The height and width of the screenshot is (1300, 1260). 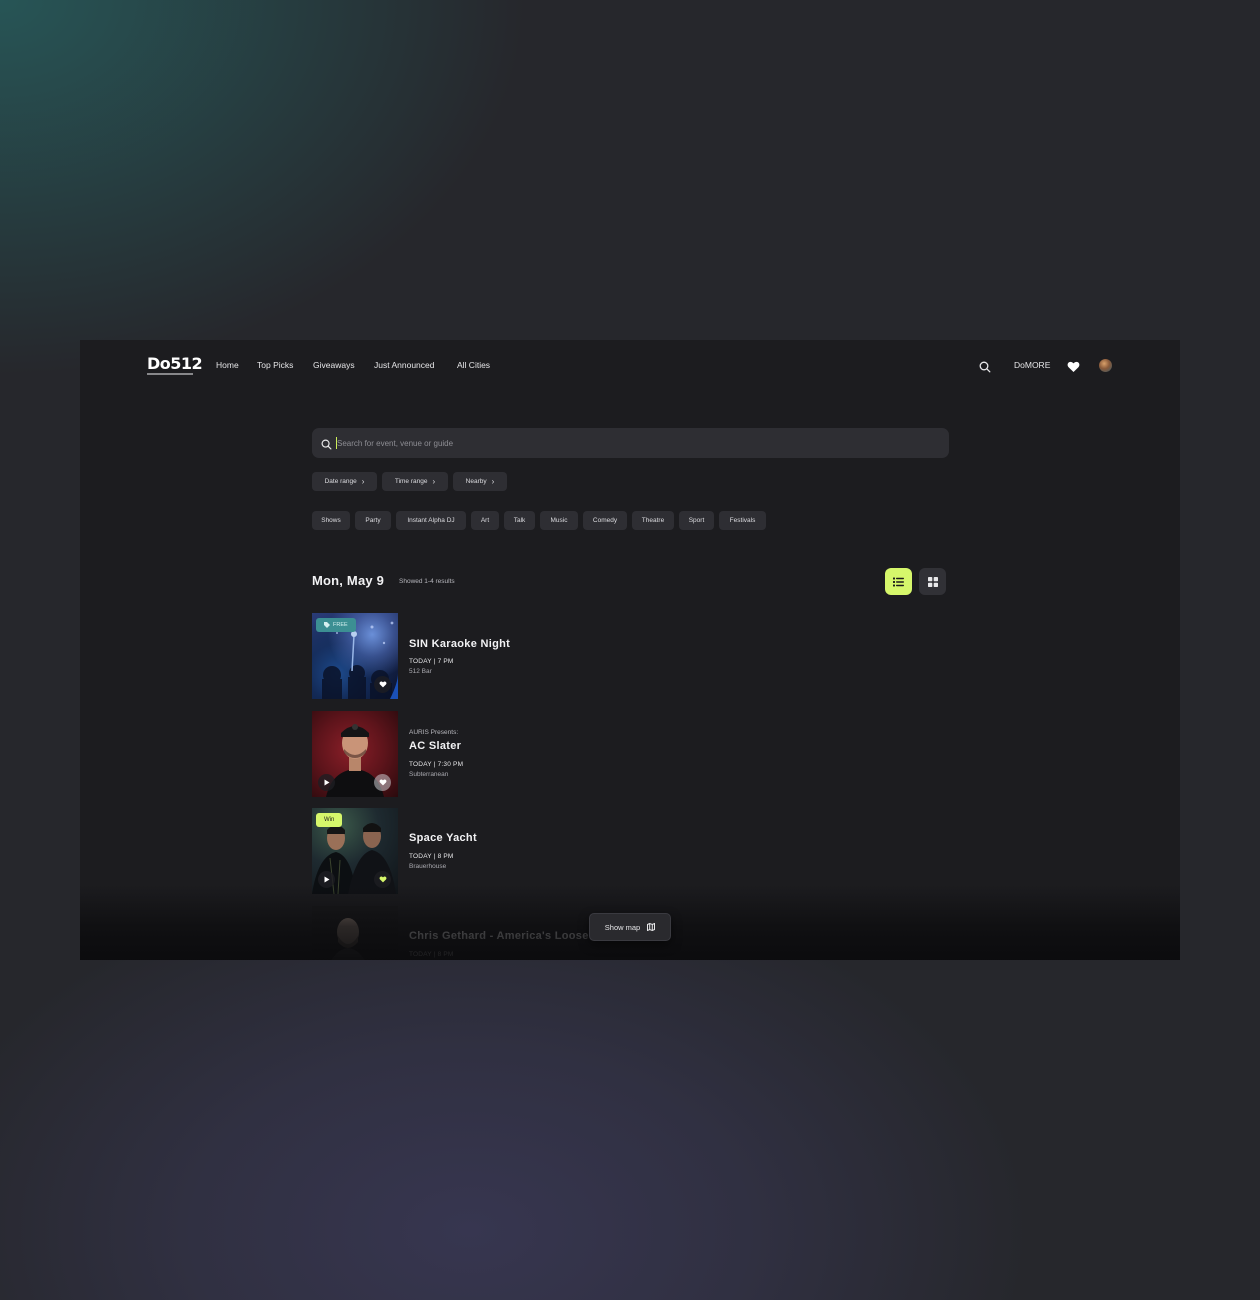 I want to click on filter-date-range: Date range ›, so click(x=344, y=481).